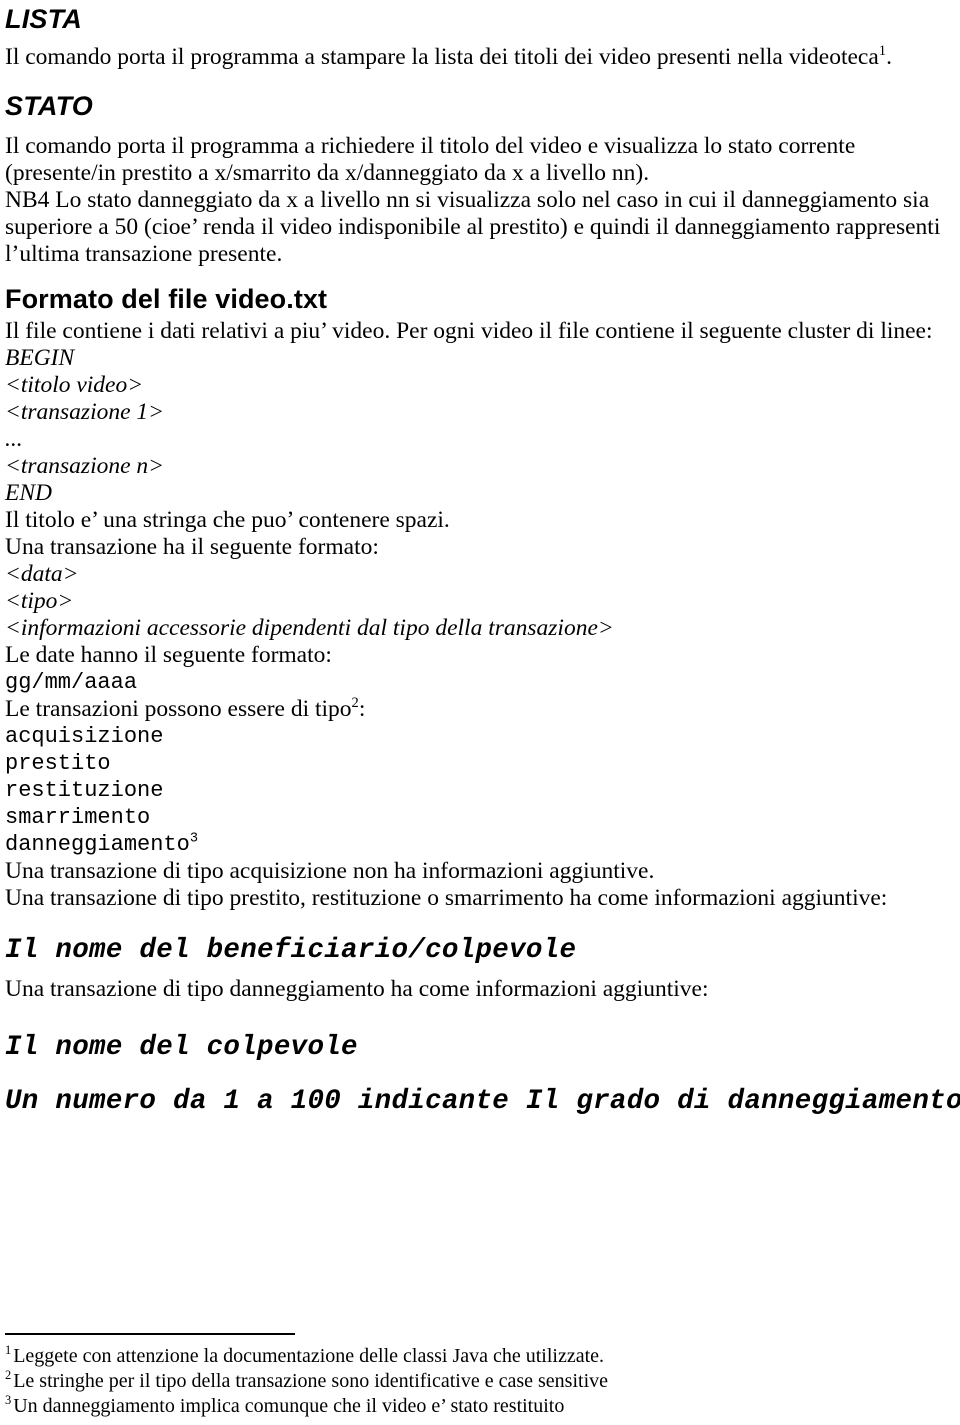 This screenshot has height=1425, width=960. What do you see at coordinates (40, 358) in the screenshot?
I see `code-line-begin: BEGIN` at bounding box center [40, 358].